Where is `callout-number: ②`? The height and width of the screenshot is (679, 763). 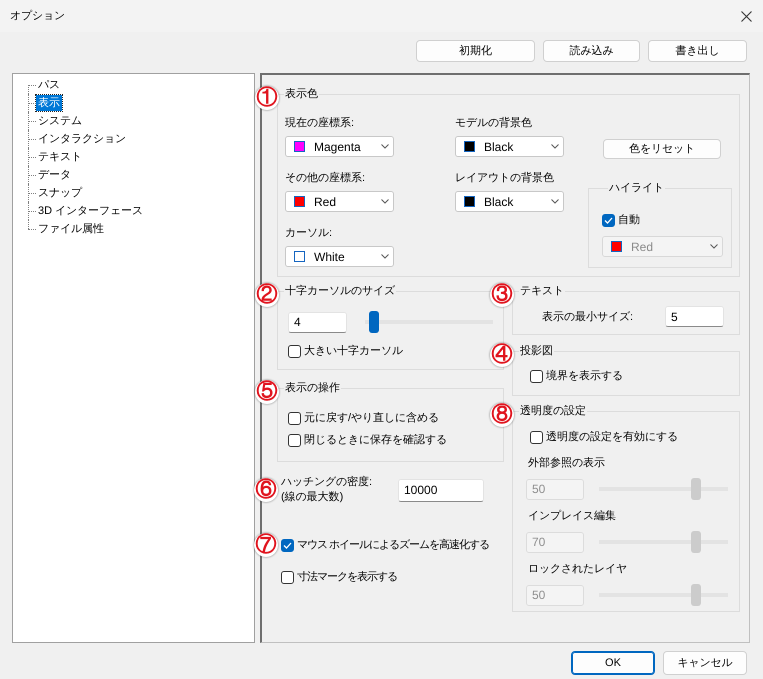 callout-number: ② is located at coordinates (267, 295).